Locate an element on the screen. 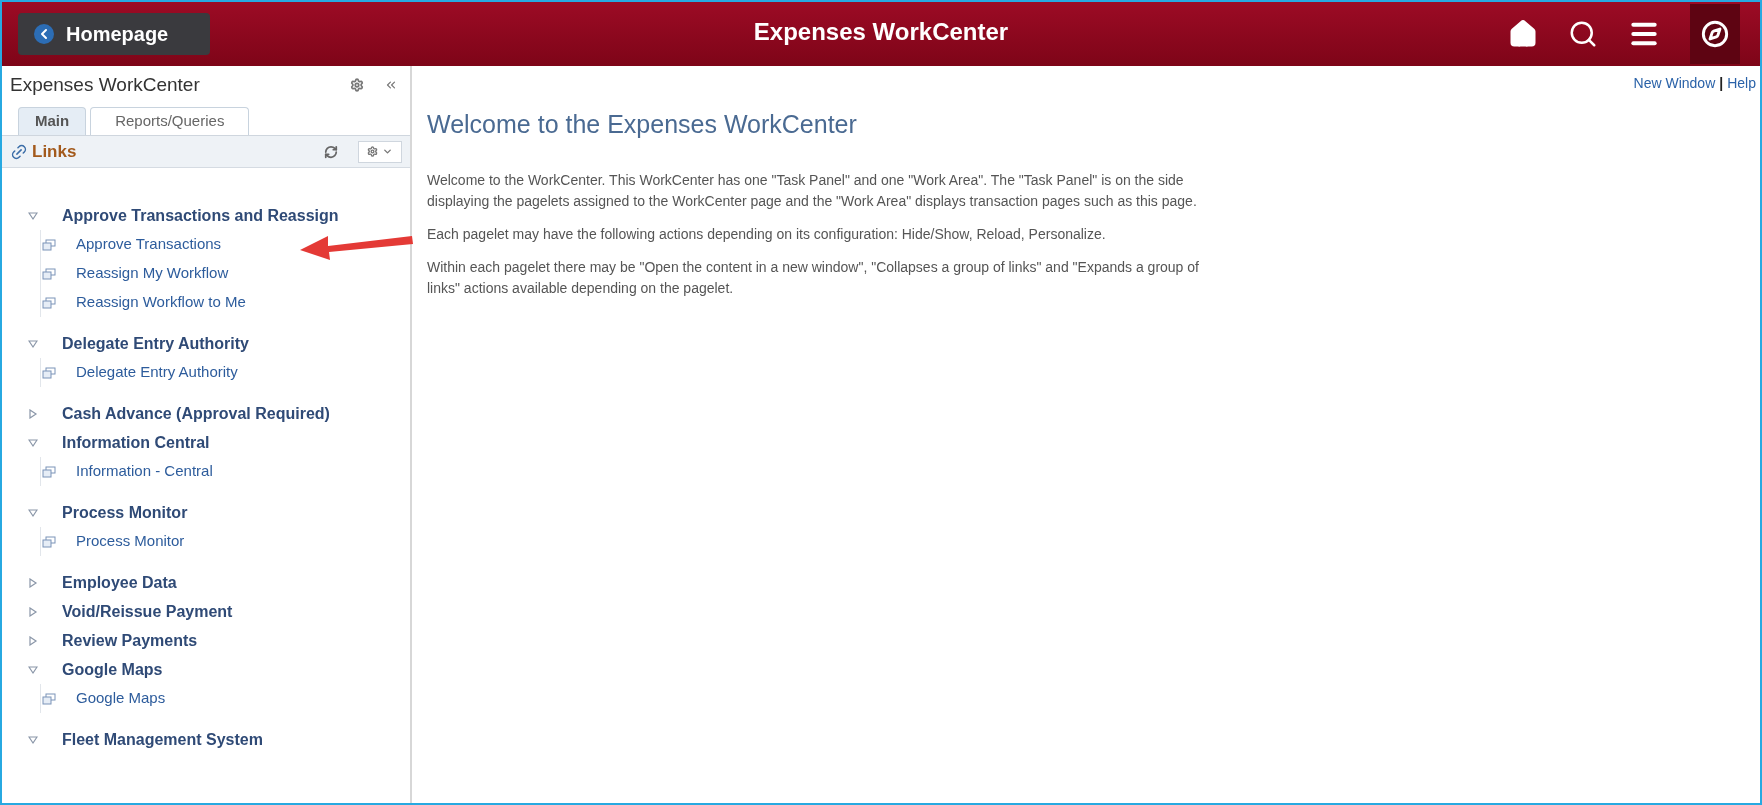 This screenshot has width=1762, height=805. link-item: Approve Transactions is located at coordinates (149, 244).